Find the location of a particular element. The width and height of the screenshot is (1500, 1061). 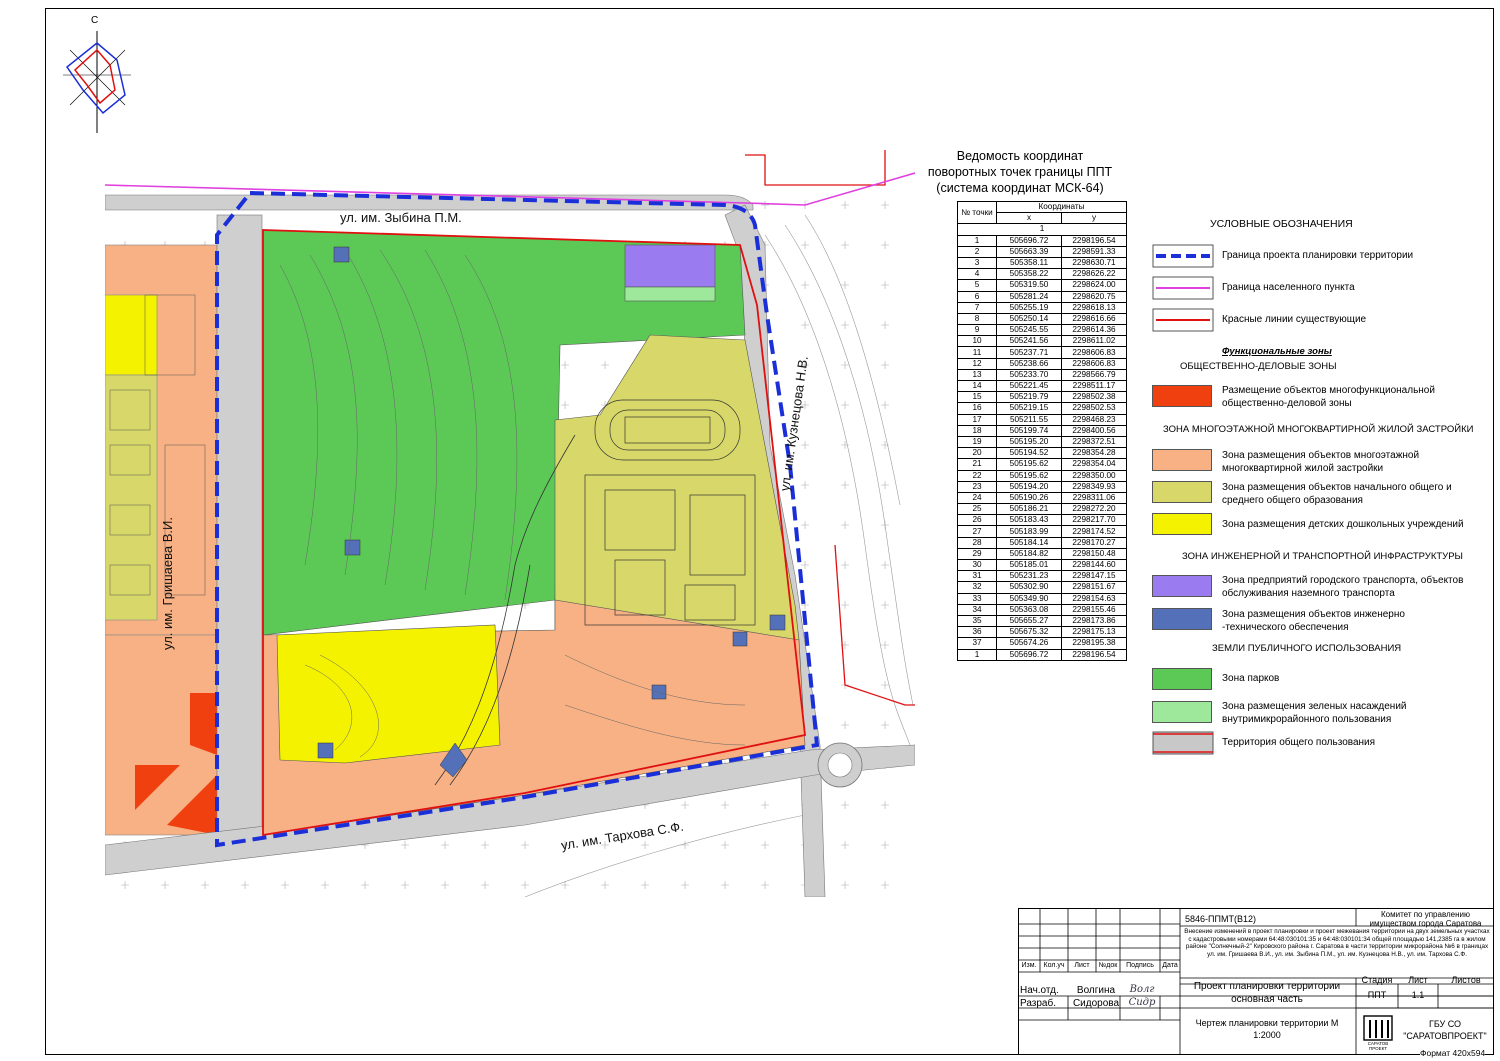

coord-row: 10 505241.56 2298611.02 is located at coordinates (1042, 341).